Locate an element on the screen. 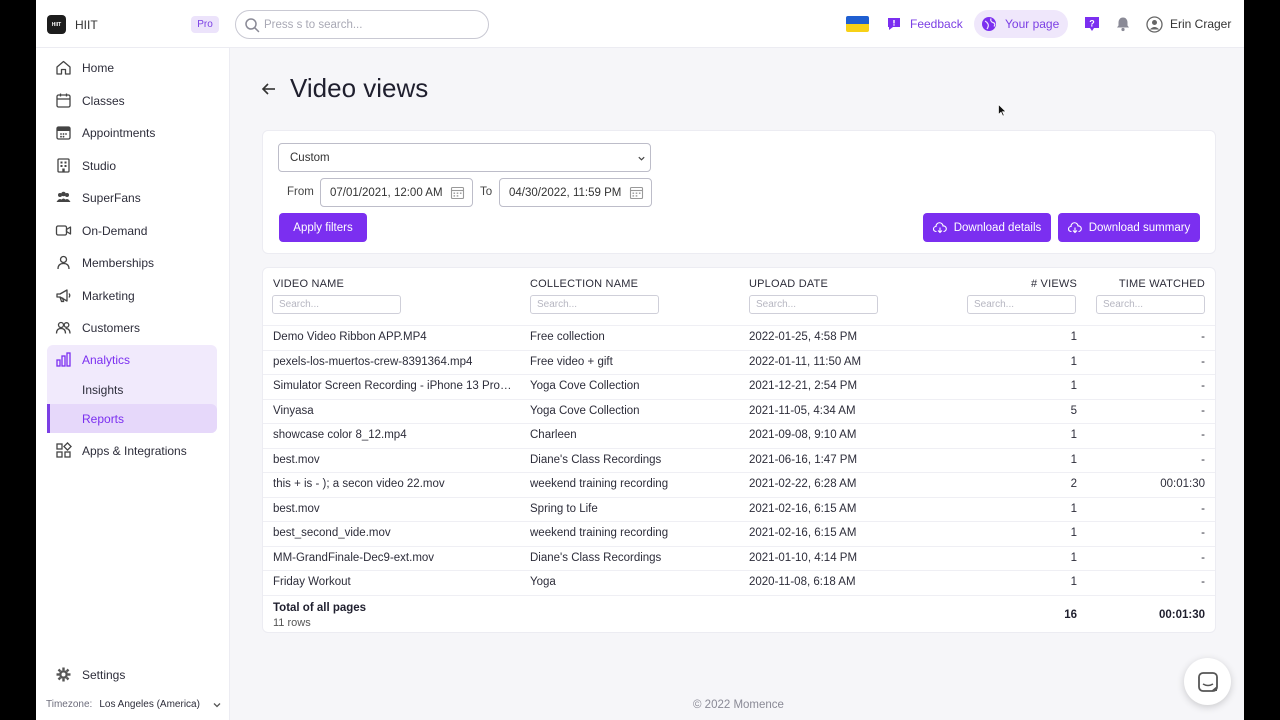  video-name-cell: this + is - ); a secon video 22.mov is located at coordinates (359, 484).